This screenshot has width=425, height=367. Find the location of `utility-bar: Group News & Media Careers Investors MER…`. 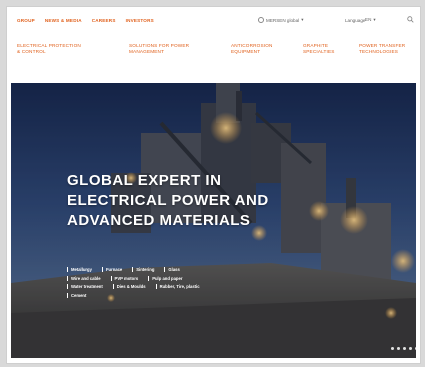

utility-bar: Group News & Media Careers Investors MER… is located at coordinates (213, 22).